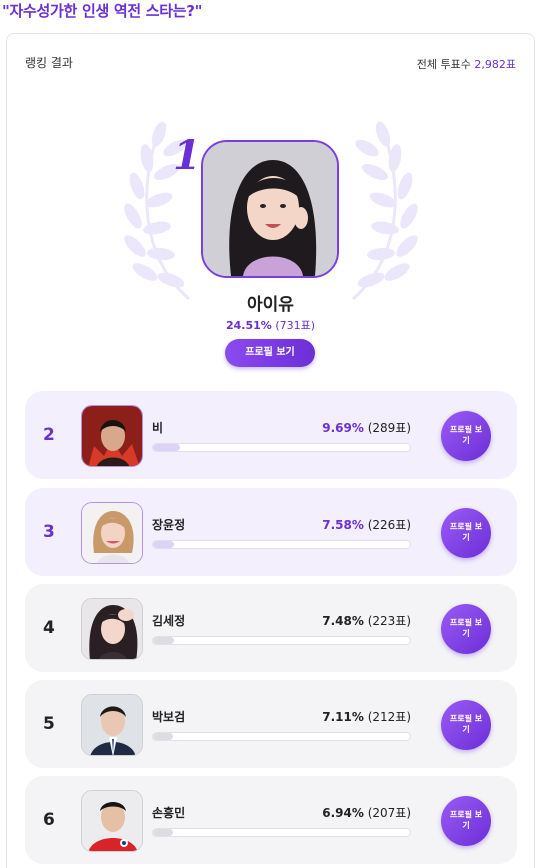  I want to click on row-name: 비, so click(158, 428).